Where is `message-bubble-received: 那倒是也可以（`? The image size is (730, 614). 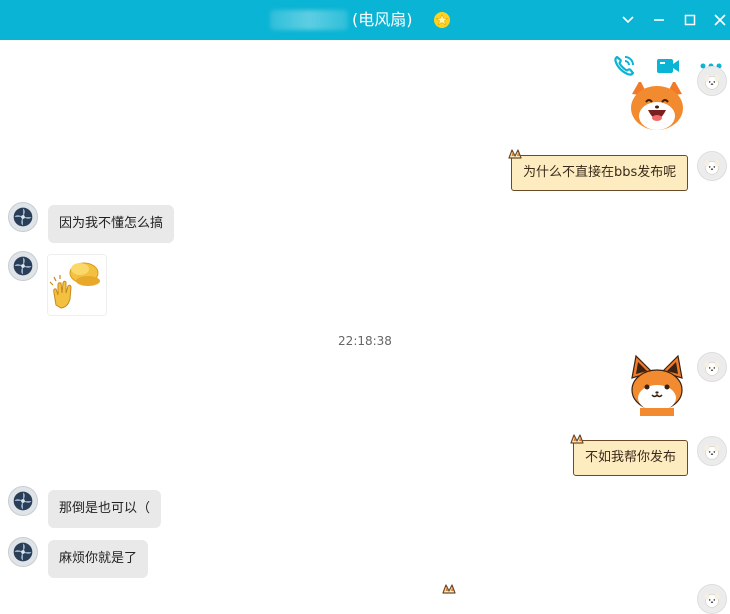 message-bubble-received: 那倒是也可以（ is located at coordinates (105, 509).